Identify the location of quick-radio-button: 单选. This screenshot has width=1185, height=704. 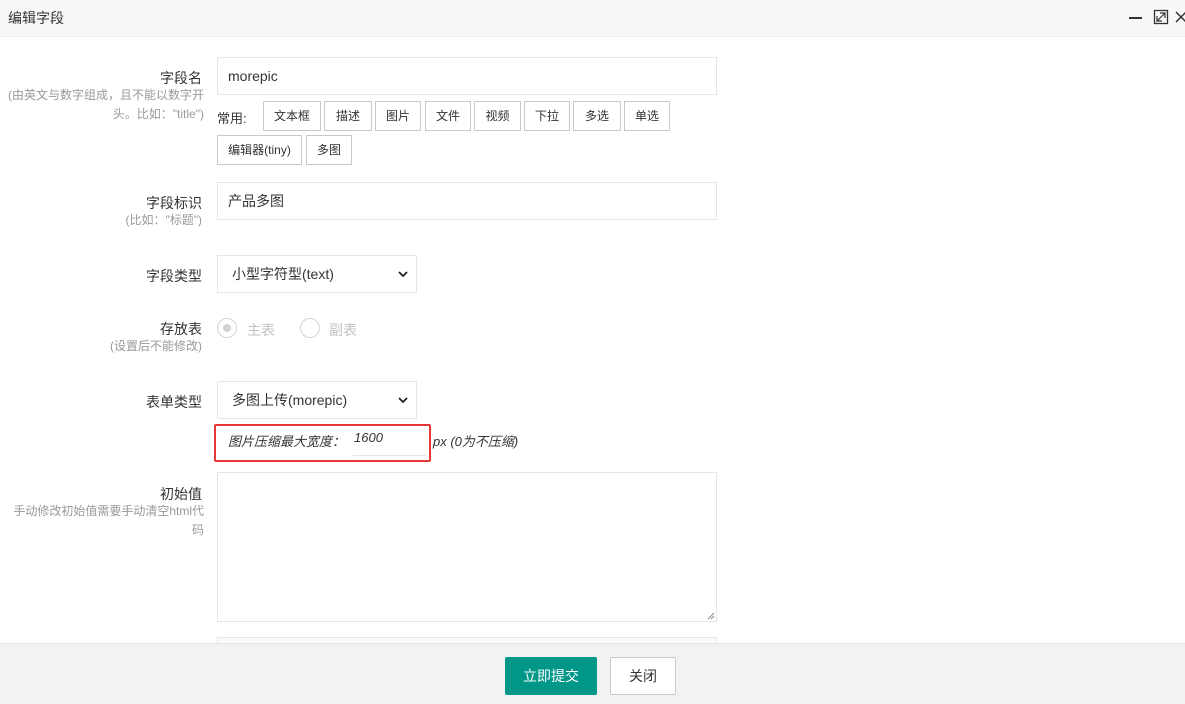
(647, 116).